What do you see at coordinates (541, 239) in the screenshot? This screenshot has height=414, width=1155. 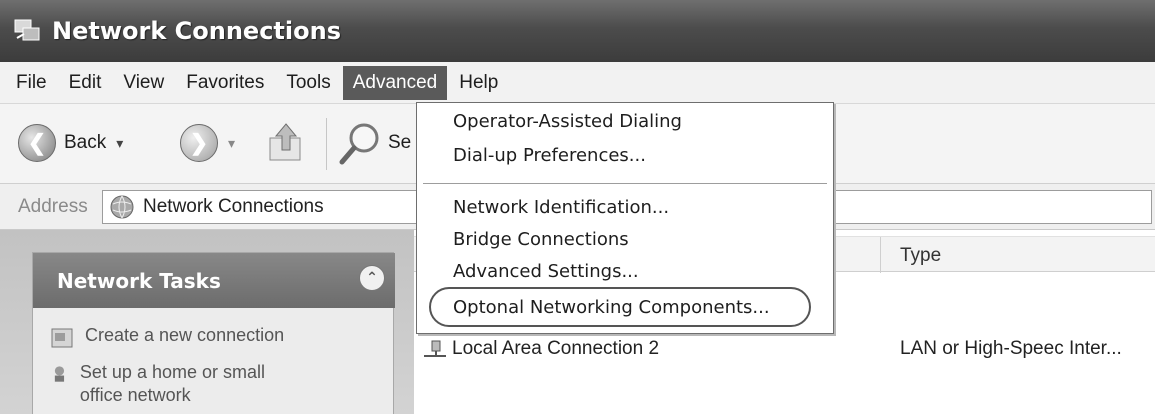 I see `menu-item-bridge-connections: Bridge Connections` at bounding box center [541, 239].